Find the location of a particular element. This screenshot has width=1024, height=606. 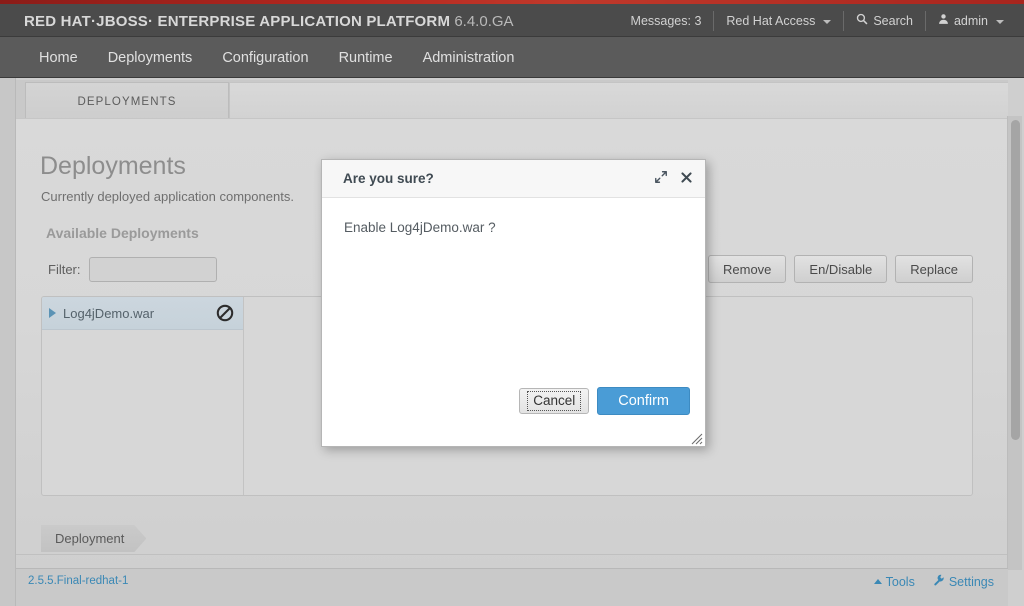

nav-item-runtime: Runtime is located at coordinates (366, 58).